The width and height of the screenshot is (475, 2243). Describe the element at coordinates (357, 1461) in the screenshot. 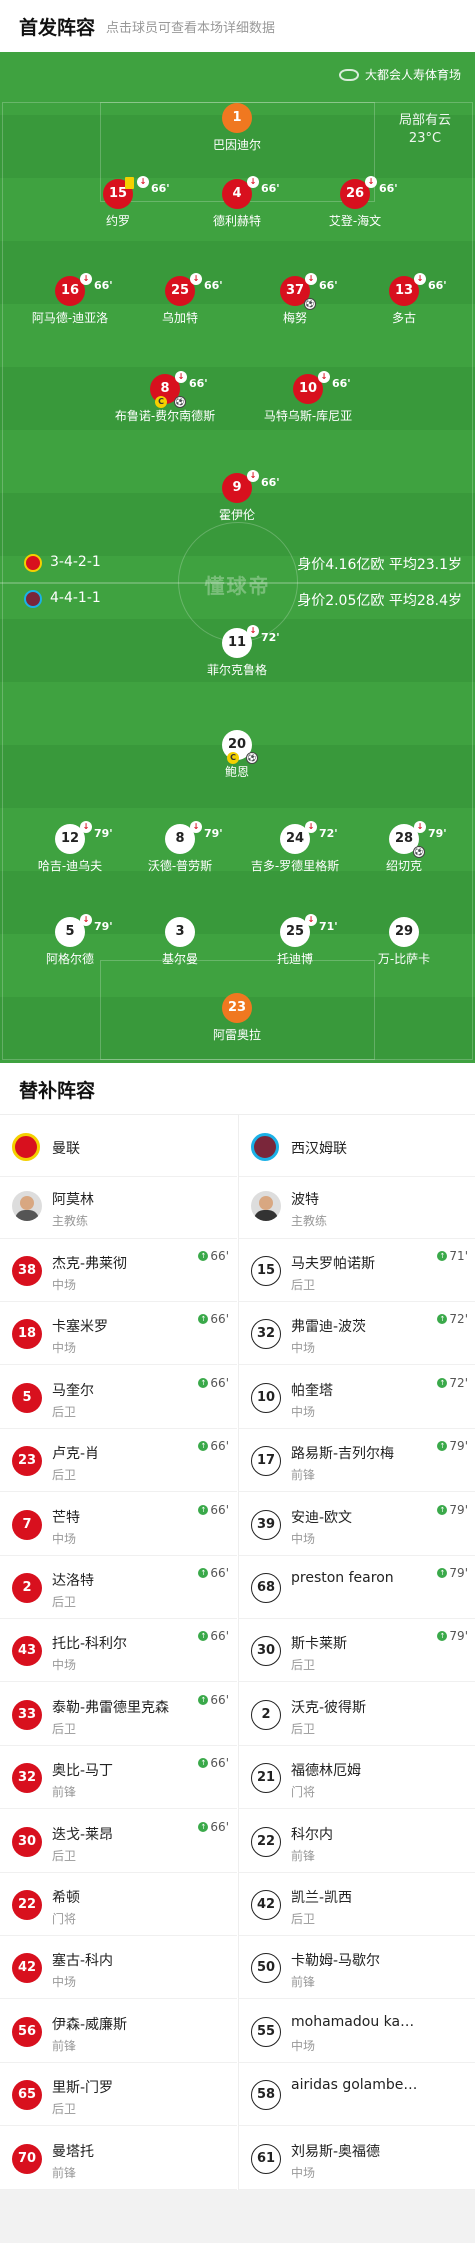

I see `bench-player-row: 17 路易斯-吉列尔梅 前锋 ↑ 79'` at that location.